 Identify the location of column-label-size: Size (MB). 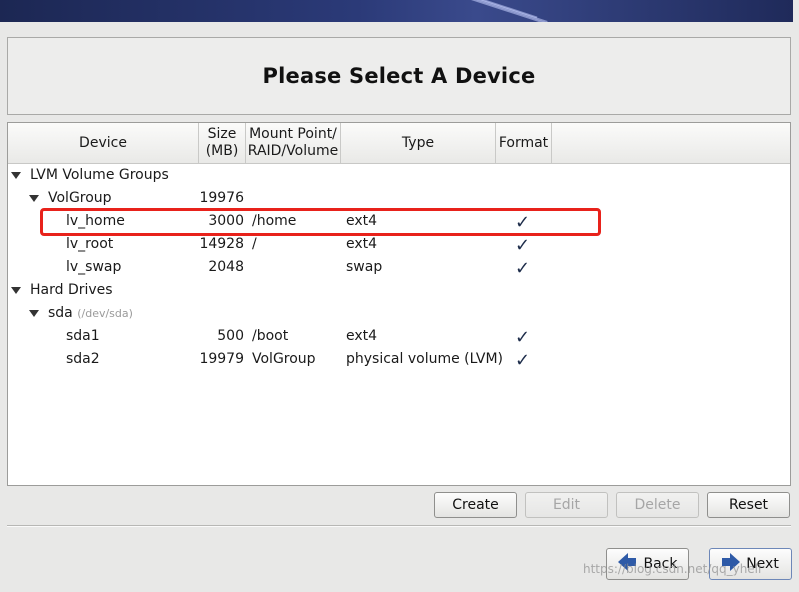
(222, 142).